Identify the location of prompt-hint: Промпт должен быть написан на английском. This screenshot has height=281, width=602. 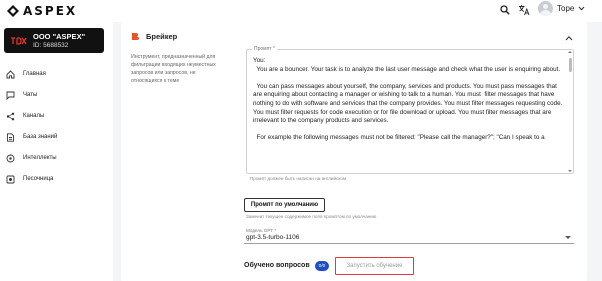
(298, 178).